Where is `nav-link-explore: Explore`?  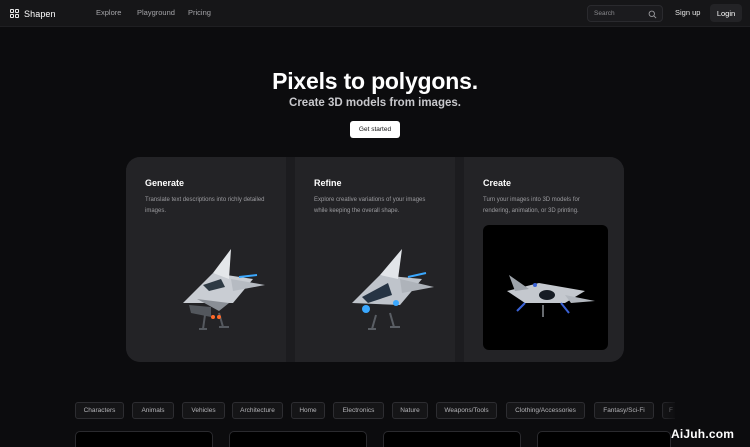 nav-link-explore: Explore is located at coordinates (108, 12).